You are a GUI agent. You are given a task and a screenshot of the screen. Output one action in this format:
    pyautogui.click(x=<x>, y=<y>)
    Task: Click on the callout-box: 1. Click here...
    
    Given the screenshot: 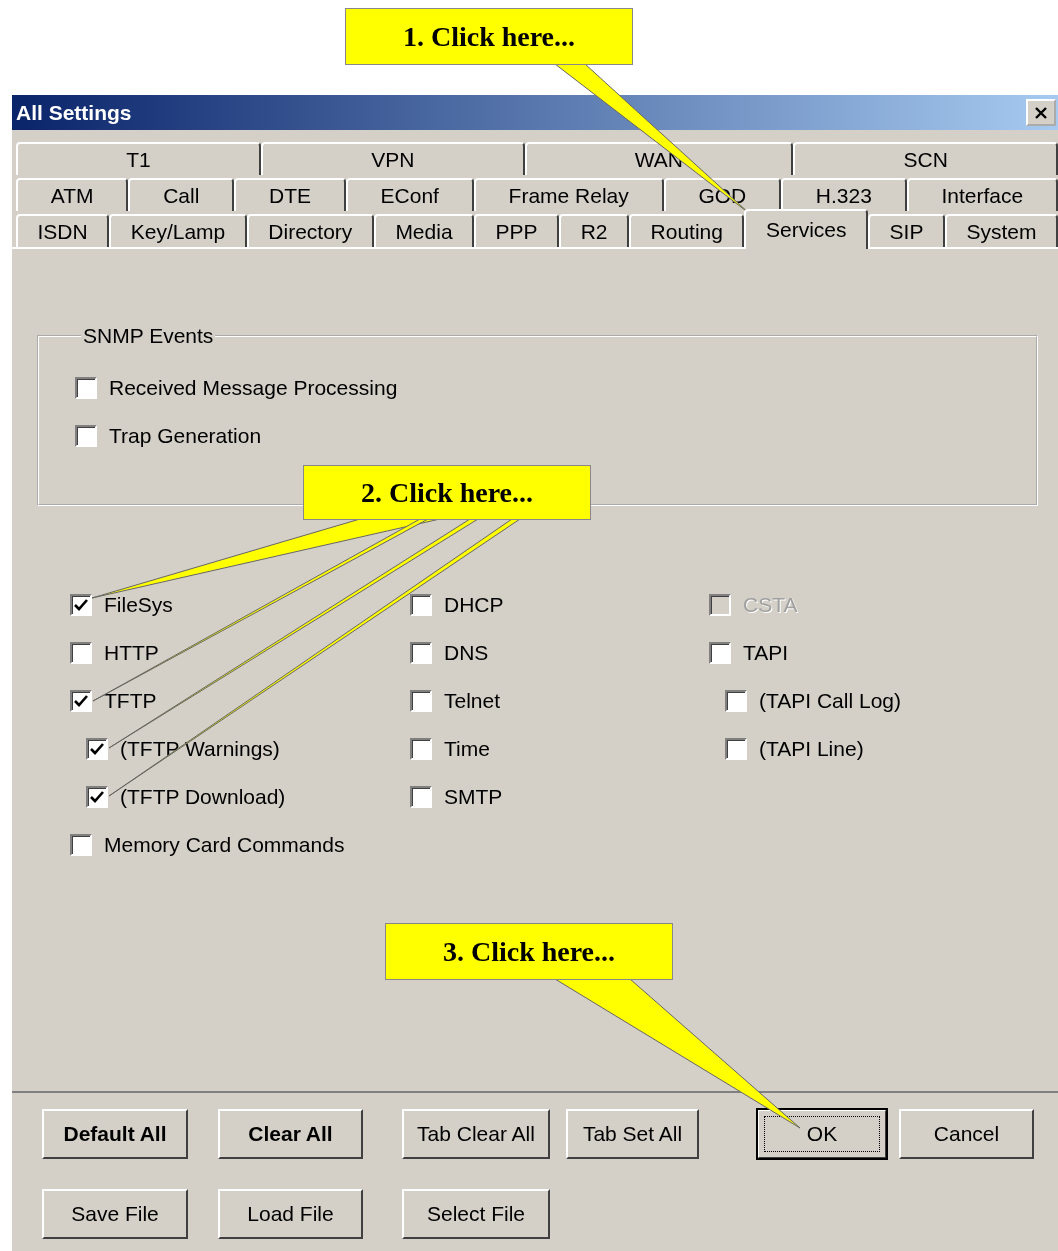 What is the action you would take?
    pyautogui.click(x=489, y=36)
    